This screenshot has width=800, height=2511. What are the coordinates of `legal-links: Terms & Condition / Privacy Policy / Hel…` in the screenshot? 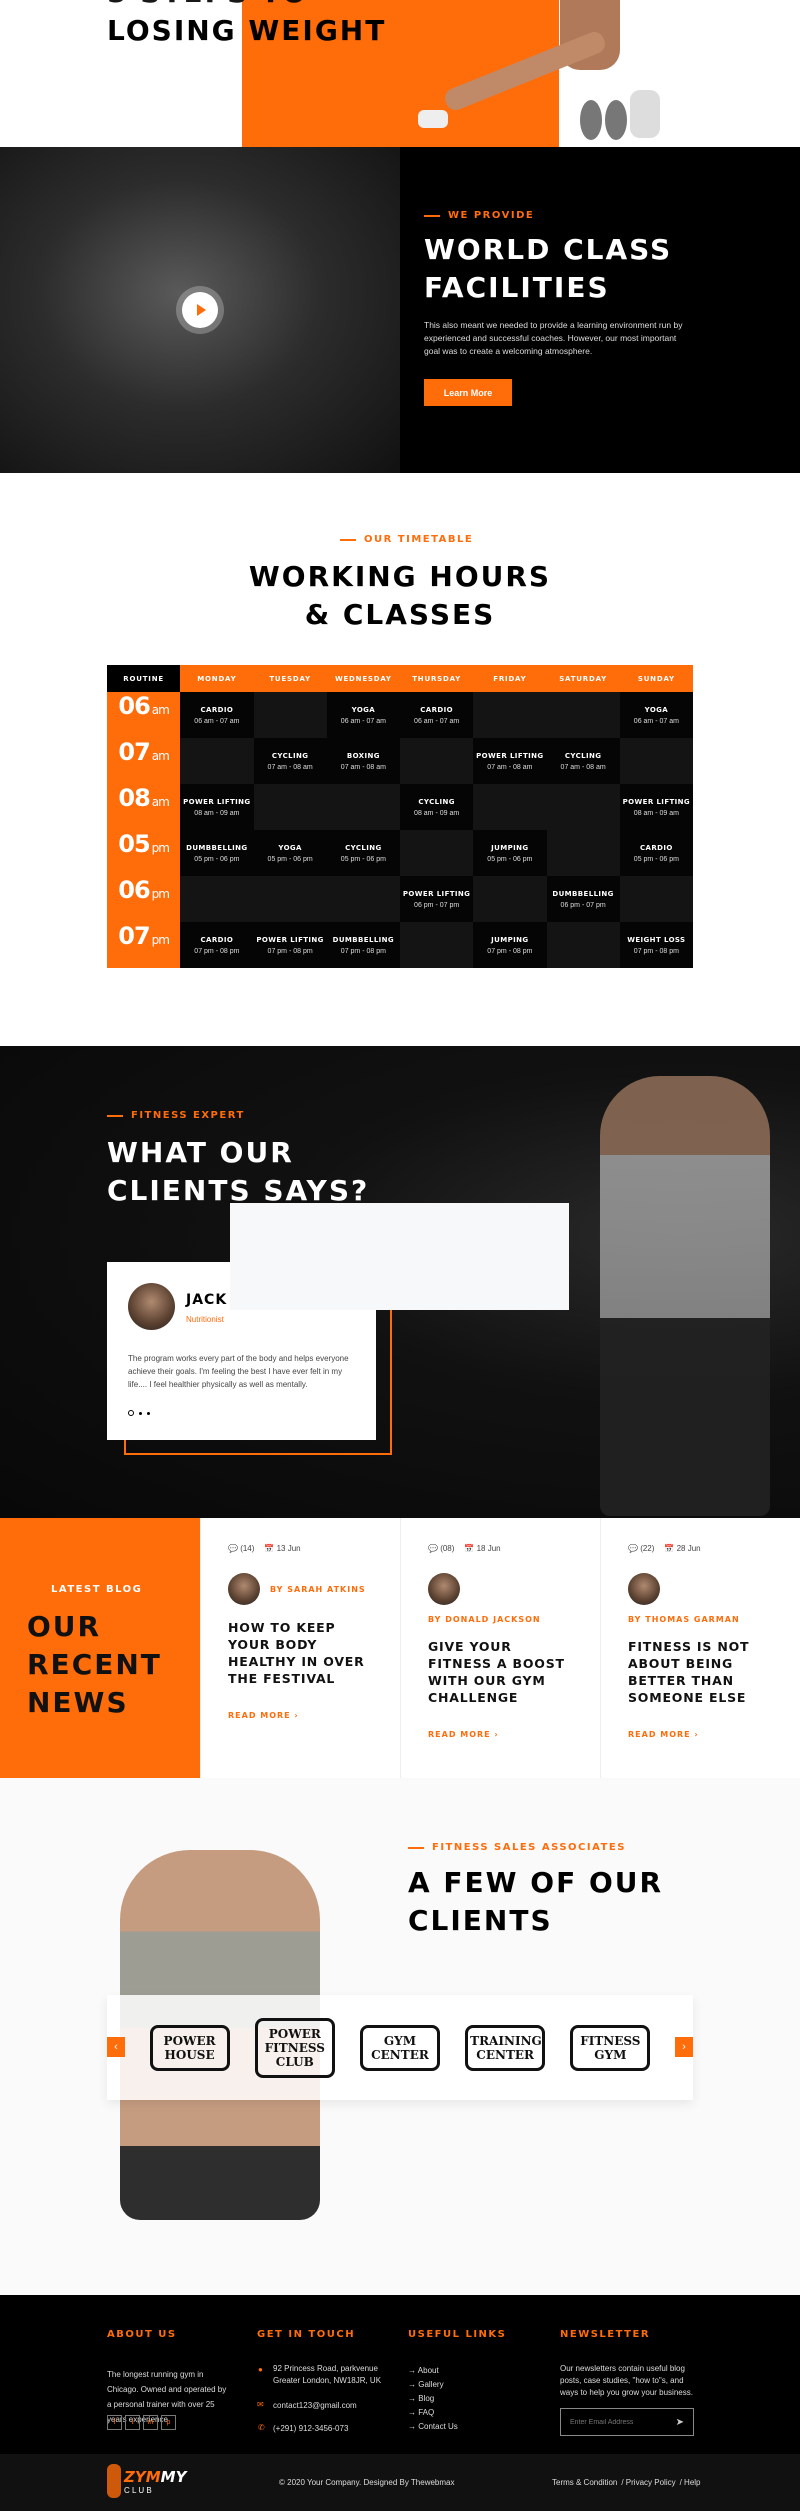 It's located at (626, 2482).